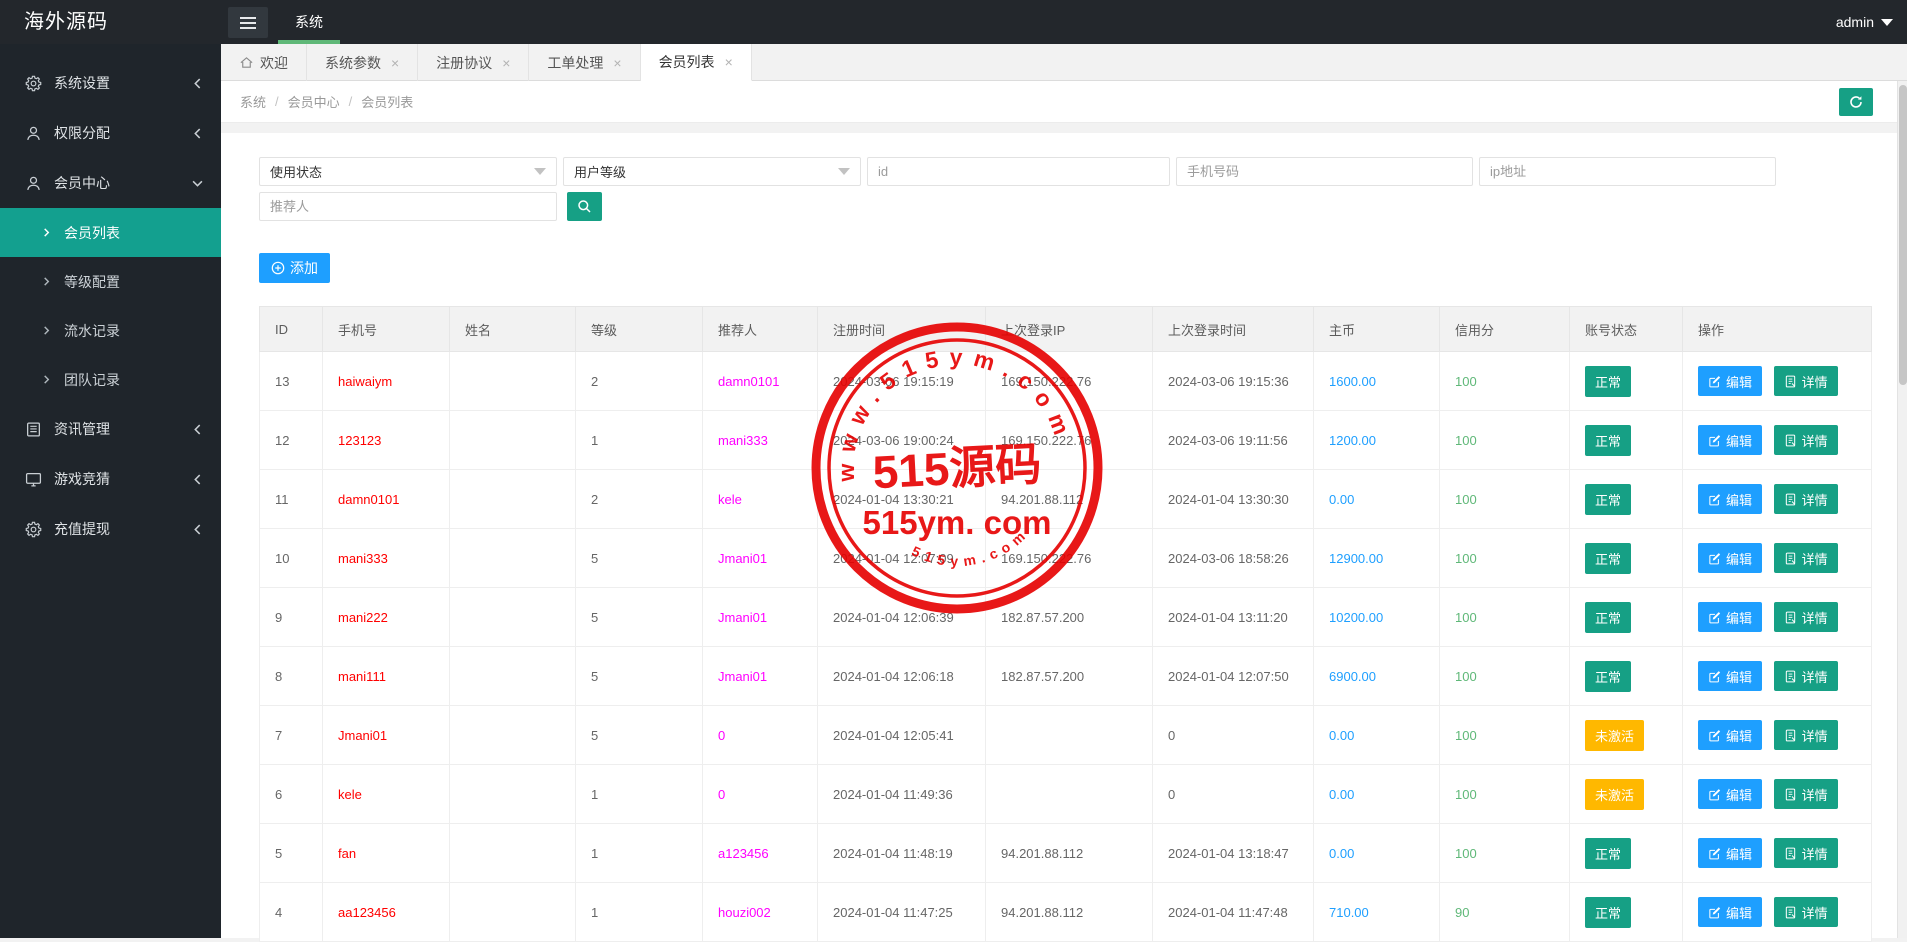 The height and width of the screenshot is (942, 1907). What do you see at coordinates (1069, 853) in the screenshot?
I see `cell-last-ip: 94.201.88.112` at bounding box center [1069, 853].